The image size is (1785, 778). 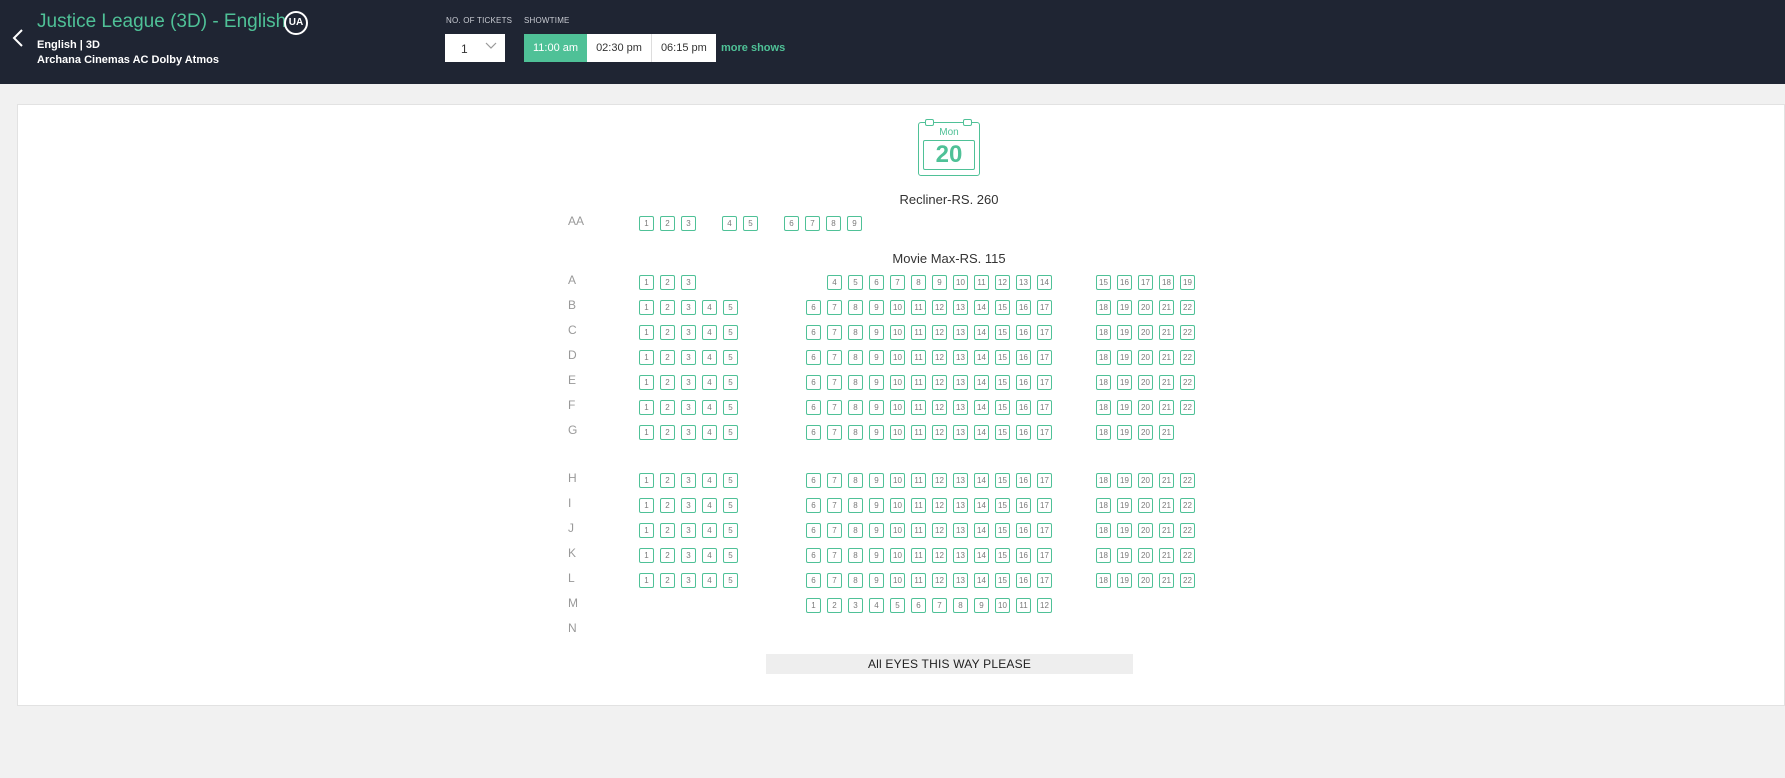 I want to click on chevron-left-icon, so click(x=18, y=38).